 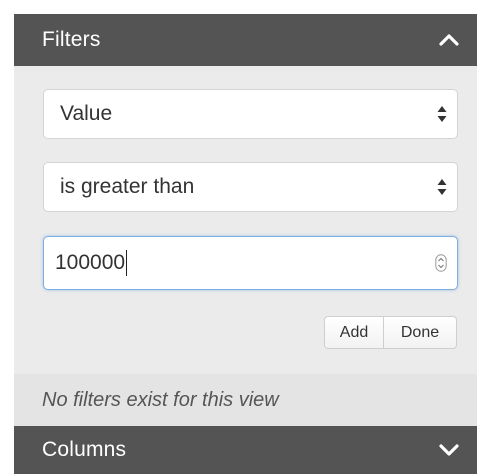 What do you see at coordinates (127, 263) in the screenshot?
I see `text-caret` at bounding box center [127, 263].